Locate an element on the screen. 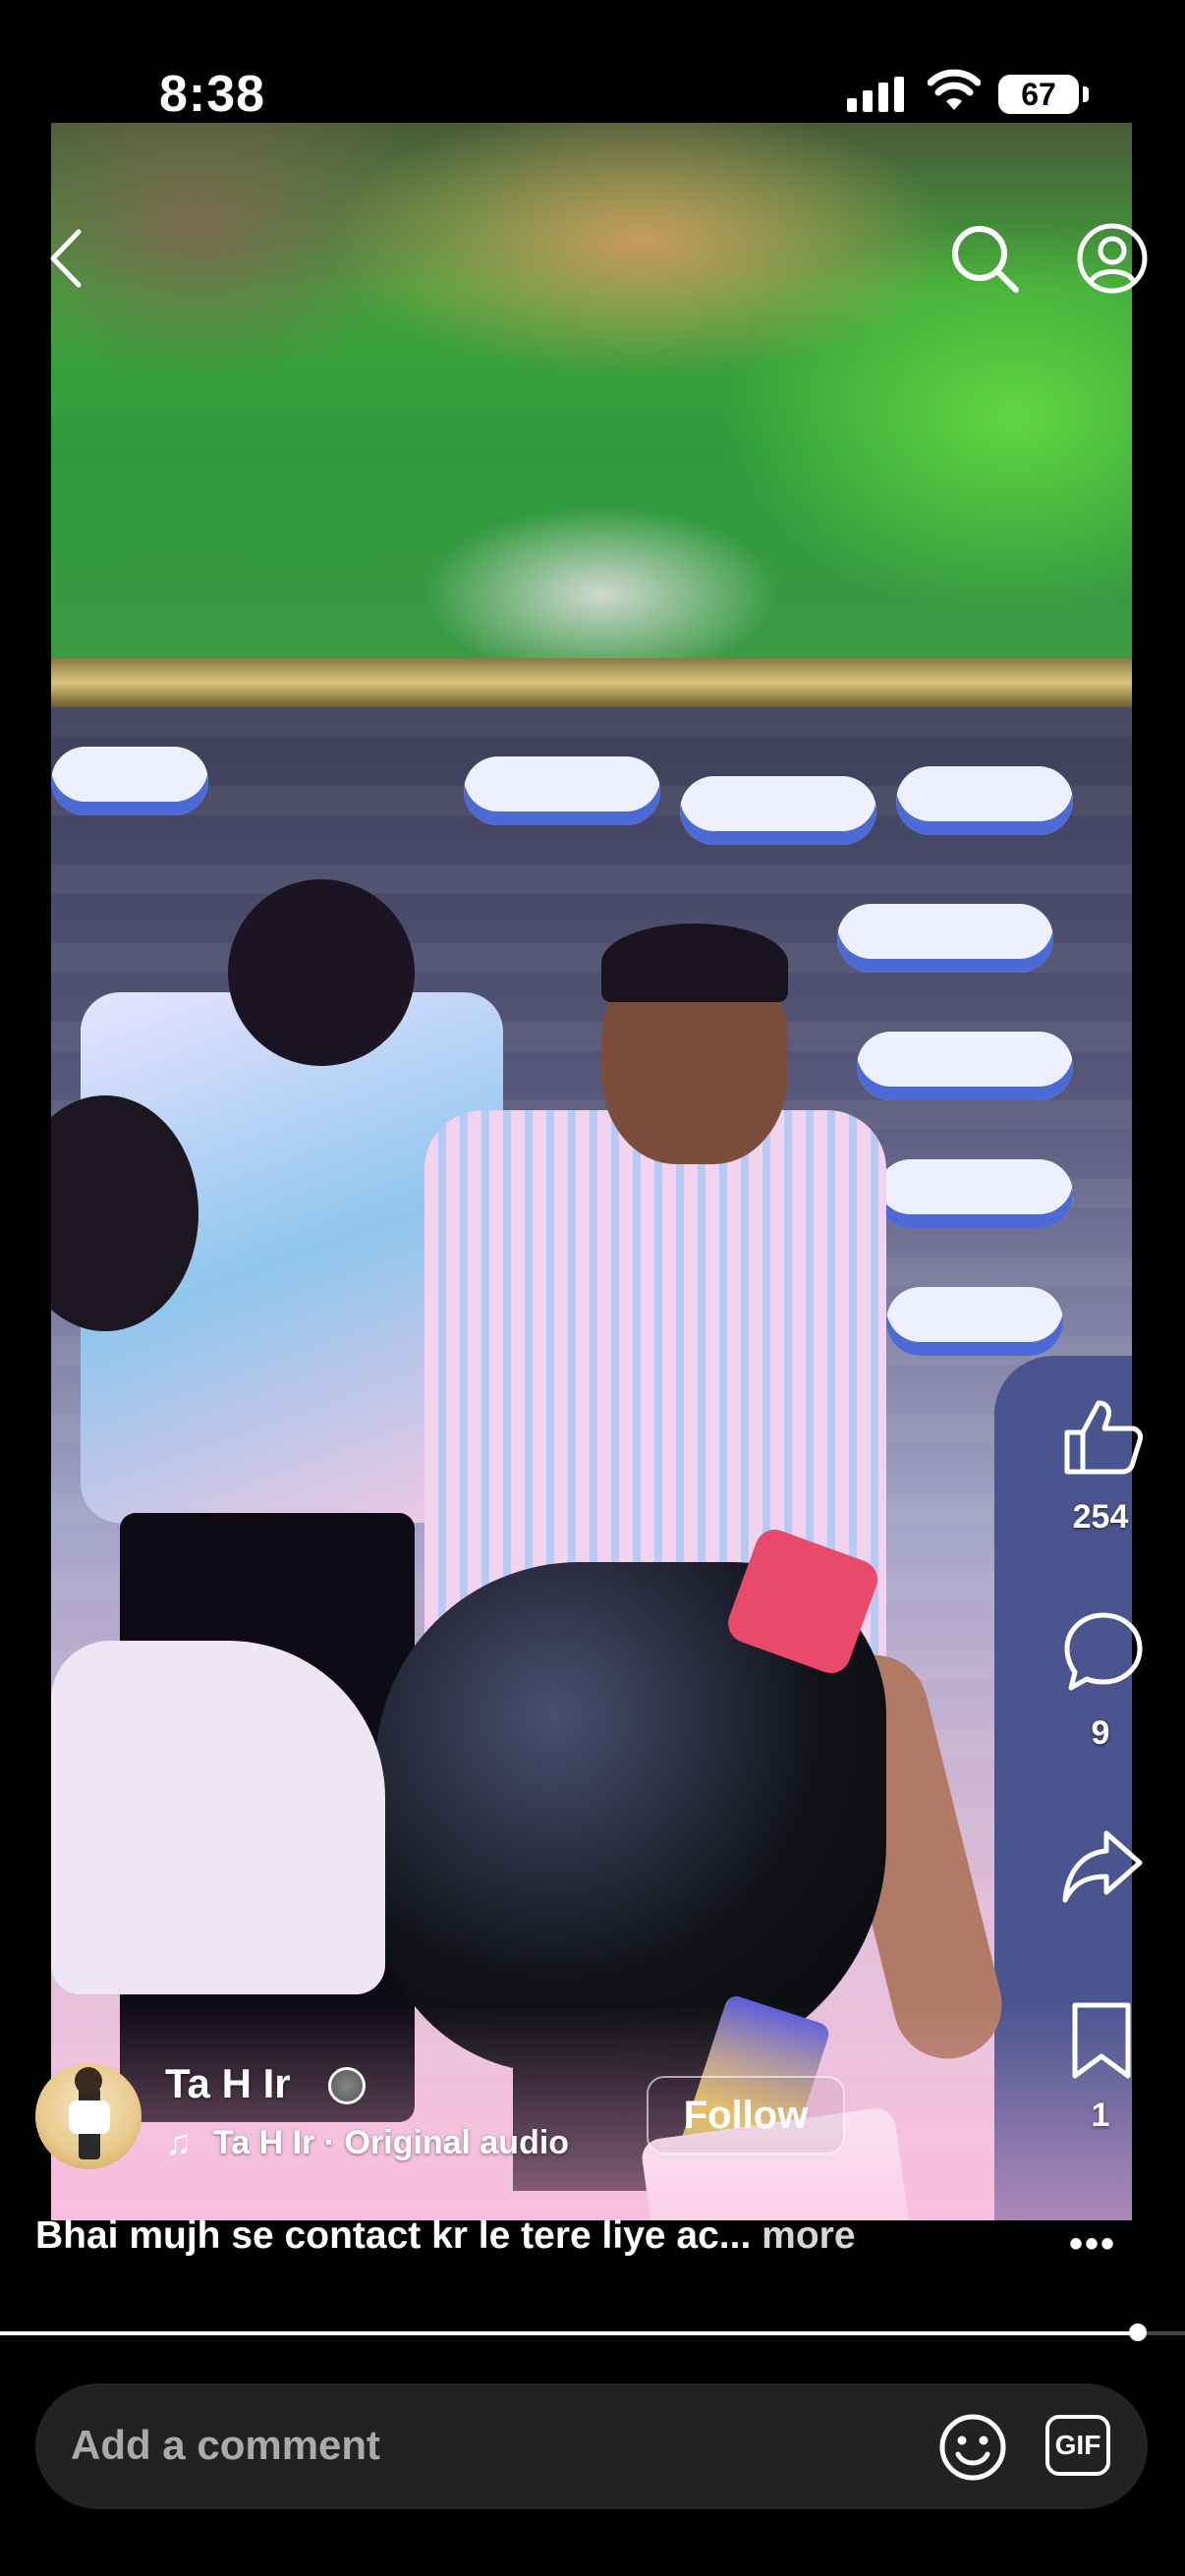  gif-icon: GIF is located at coordinates (1077, 2445).